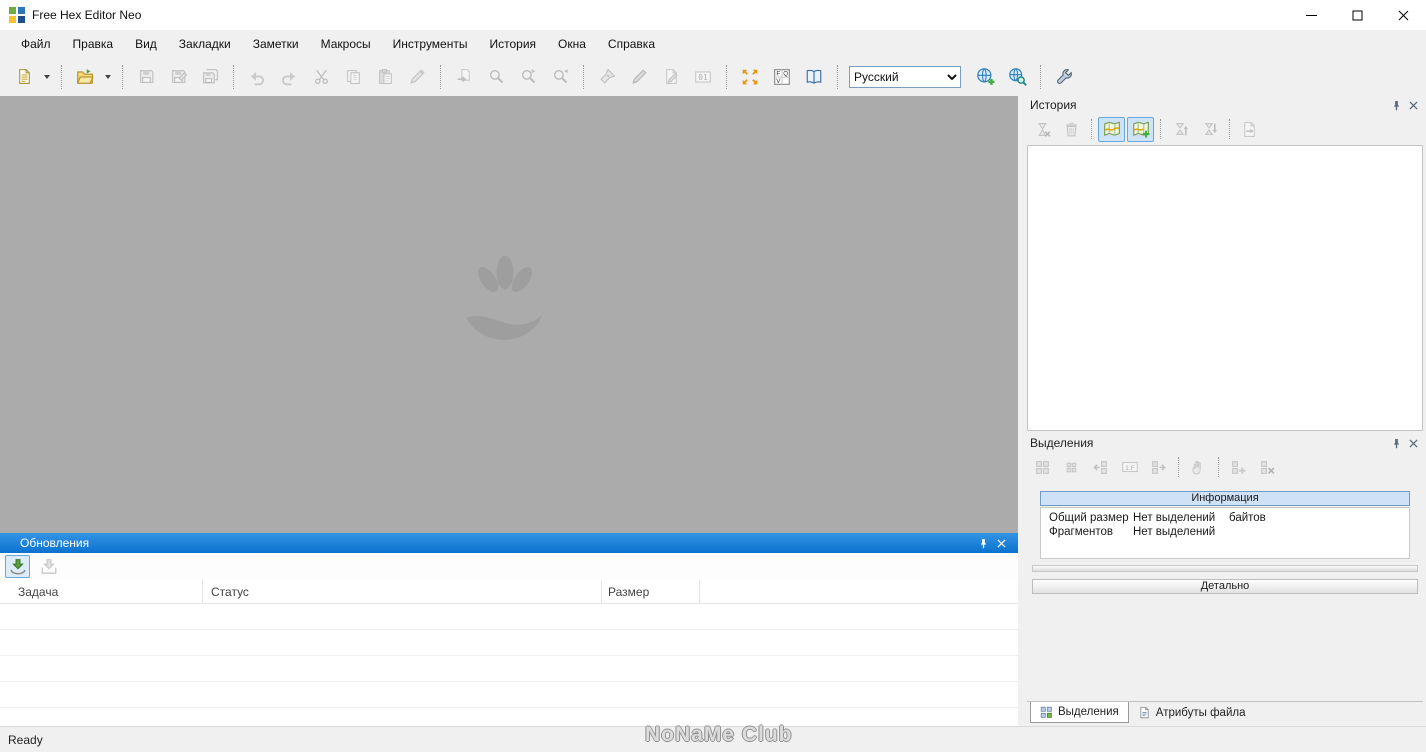  I want to click on grid-small-icon, so click(1071, 467).